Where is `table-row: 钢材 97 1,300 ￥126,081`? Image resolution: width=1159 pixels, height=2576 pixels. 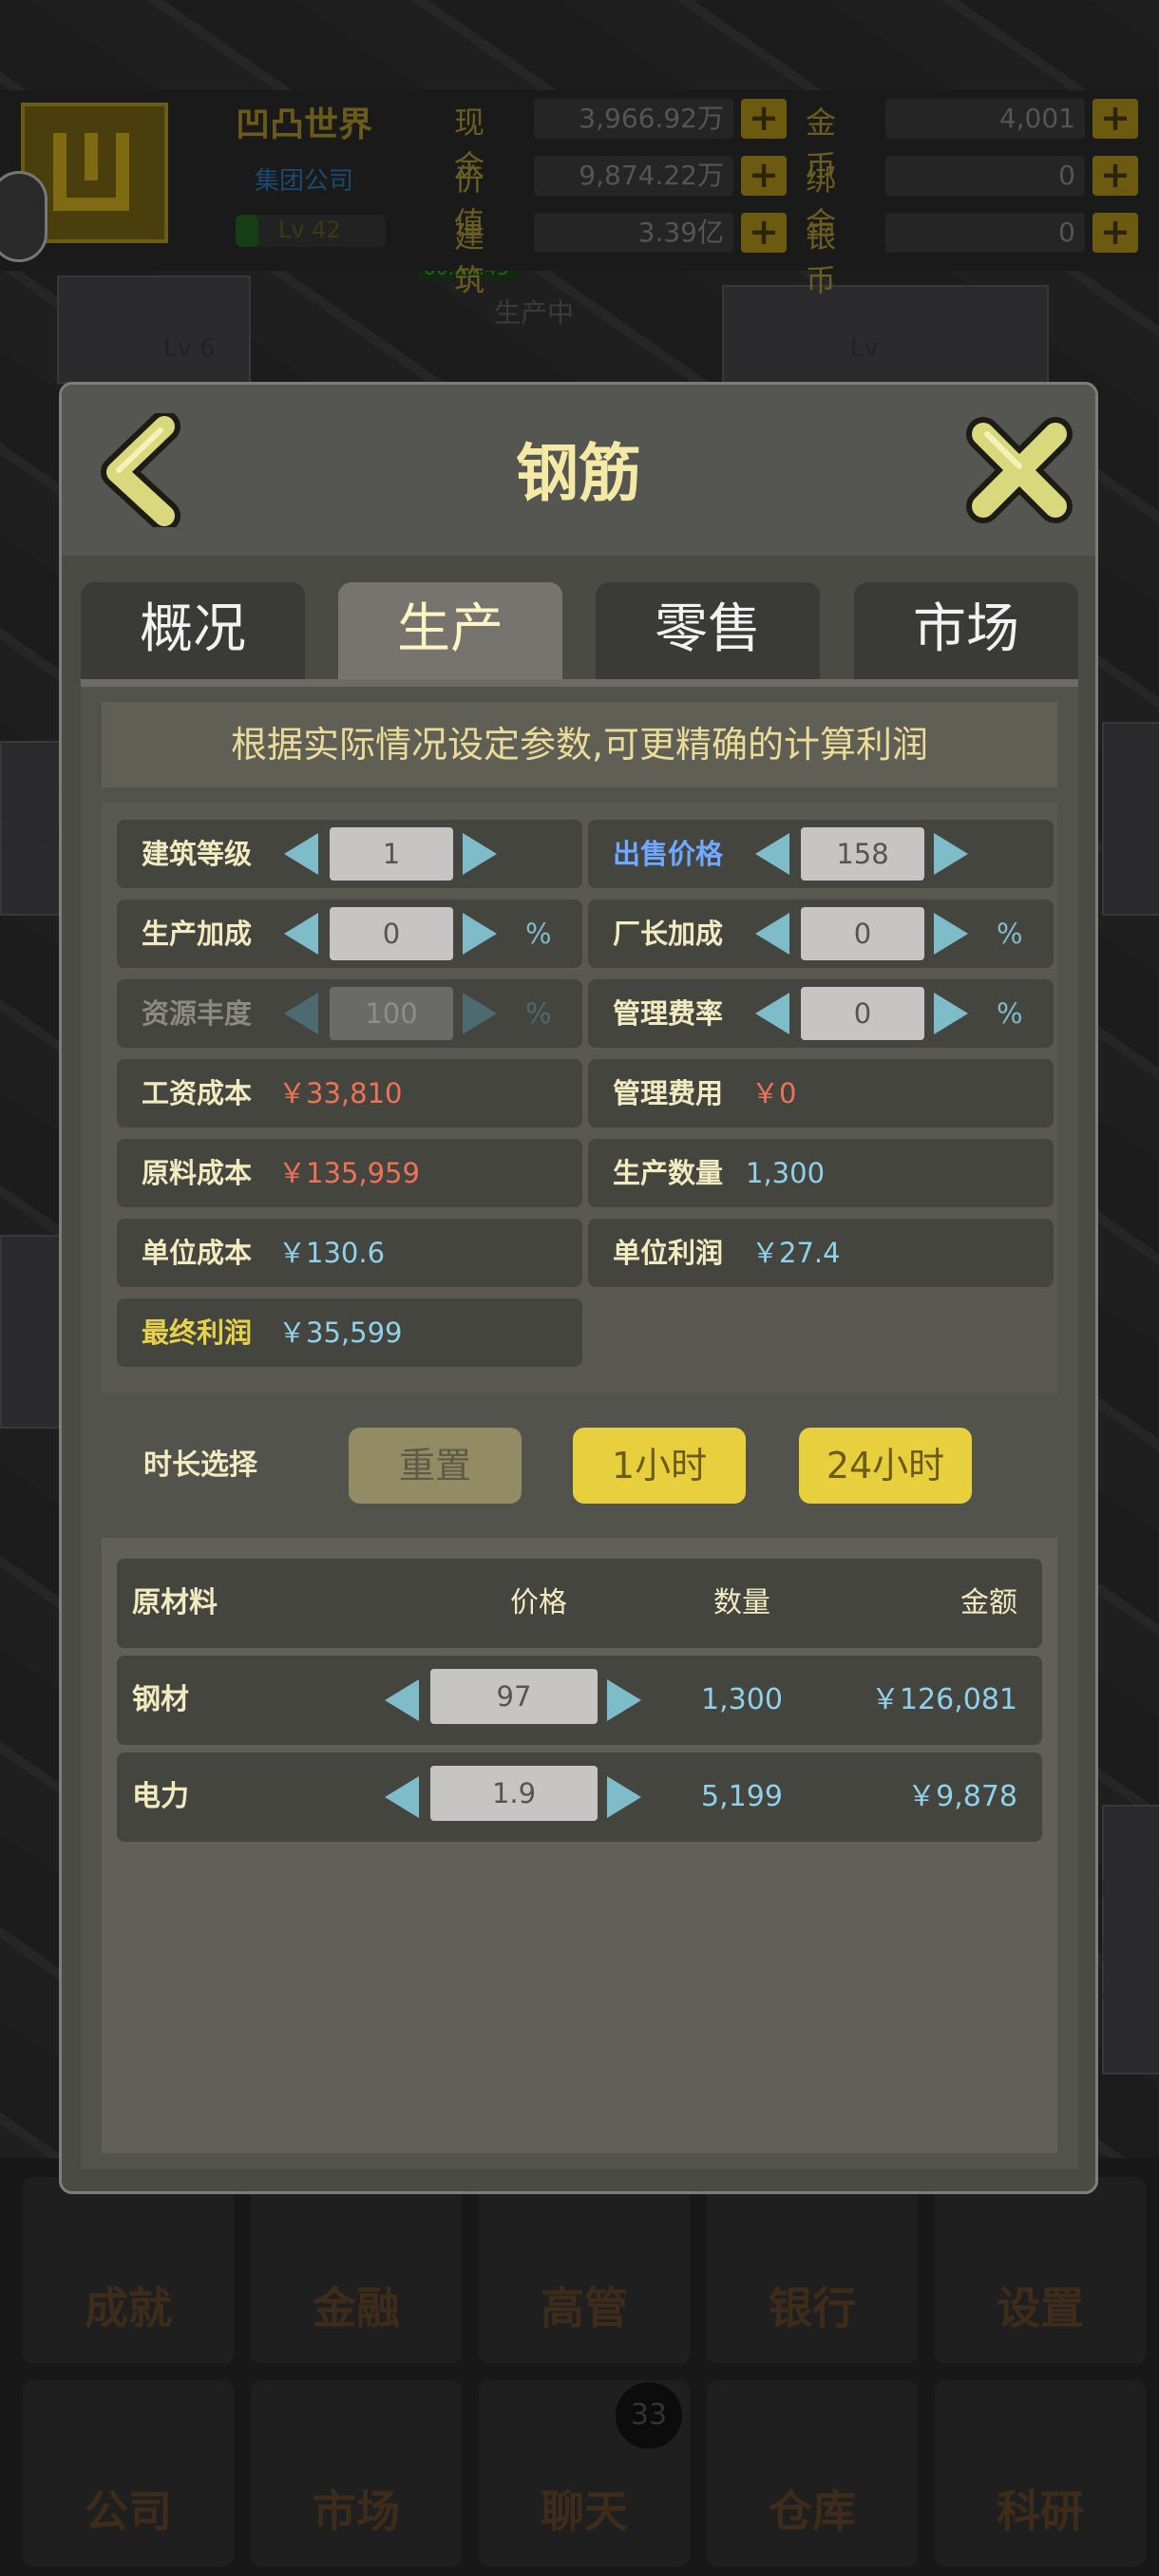 table-row: 钢材 97 1,300 ￥126,081 is located at coordinates (579, 1700).